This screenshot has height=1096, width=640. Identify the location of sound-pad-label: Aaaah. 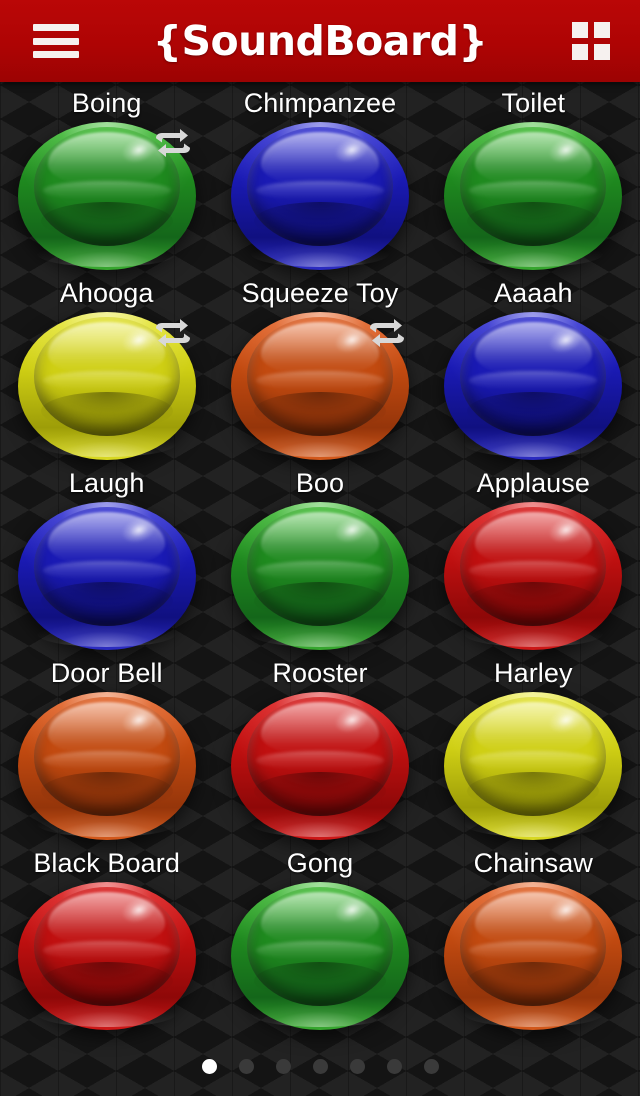
(533, 293).